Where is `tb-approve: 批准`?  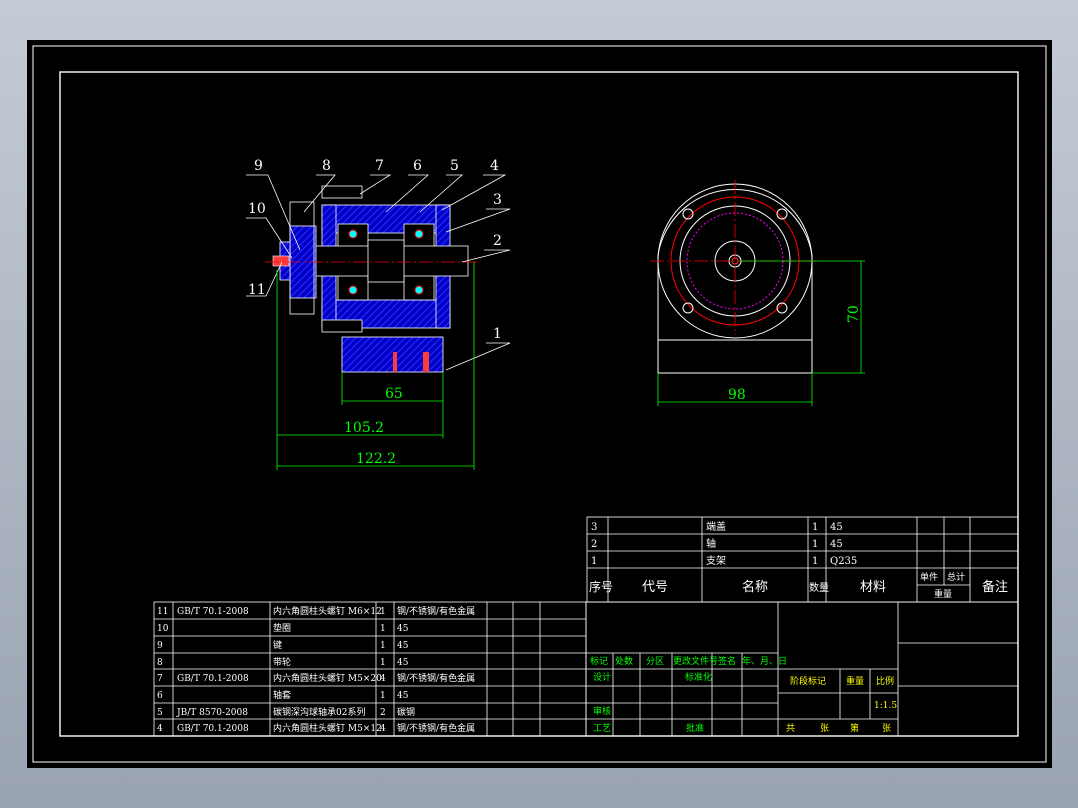 tb-approve: 批准 is located at coordinates (695, 728).